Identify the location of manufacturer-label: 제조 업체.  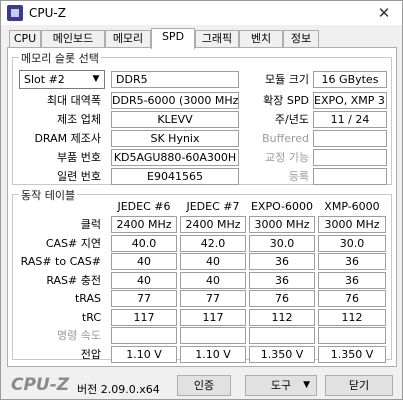
(79, 119).